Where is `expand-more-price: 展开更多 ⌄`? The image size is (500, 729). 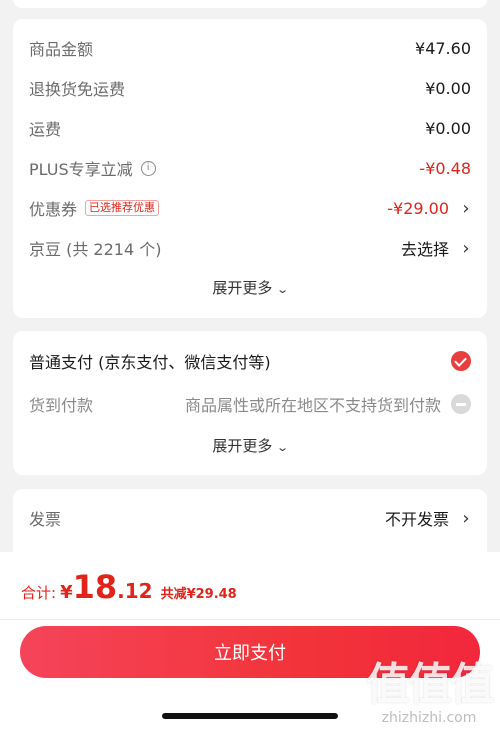 expand-more-price: 展开更多 ⌄ is located at coordinates (250, 287).